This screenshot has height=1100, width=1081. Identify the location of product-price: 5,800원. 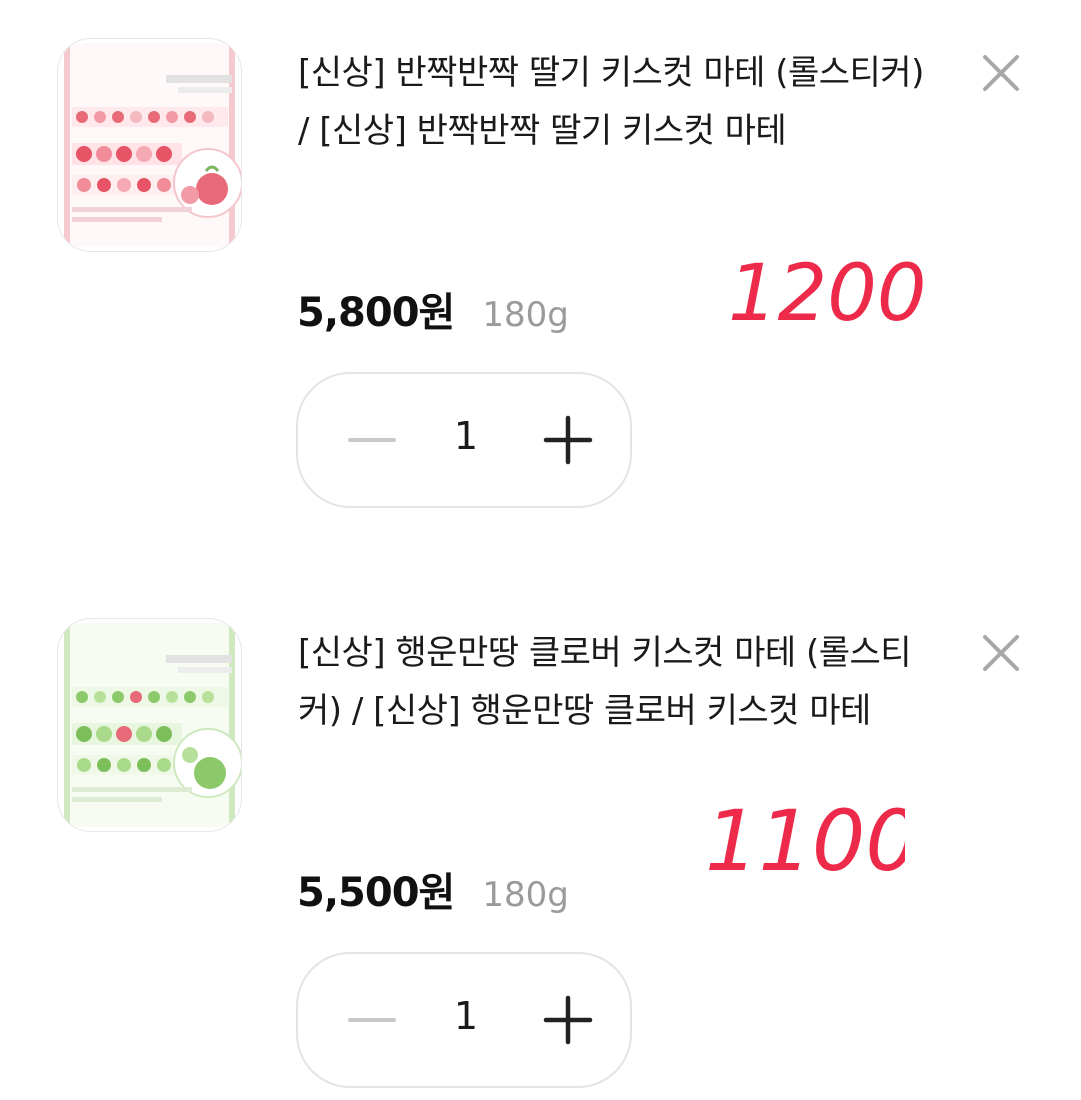
(376, 313).